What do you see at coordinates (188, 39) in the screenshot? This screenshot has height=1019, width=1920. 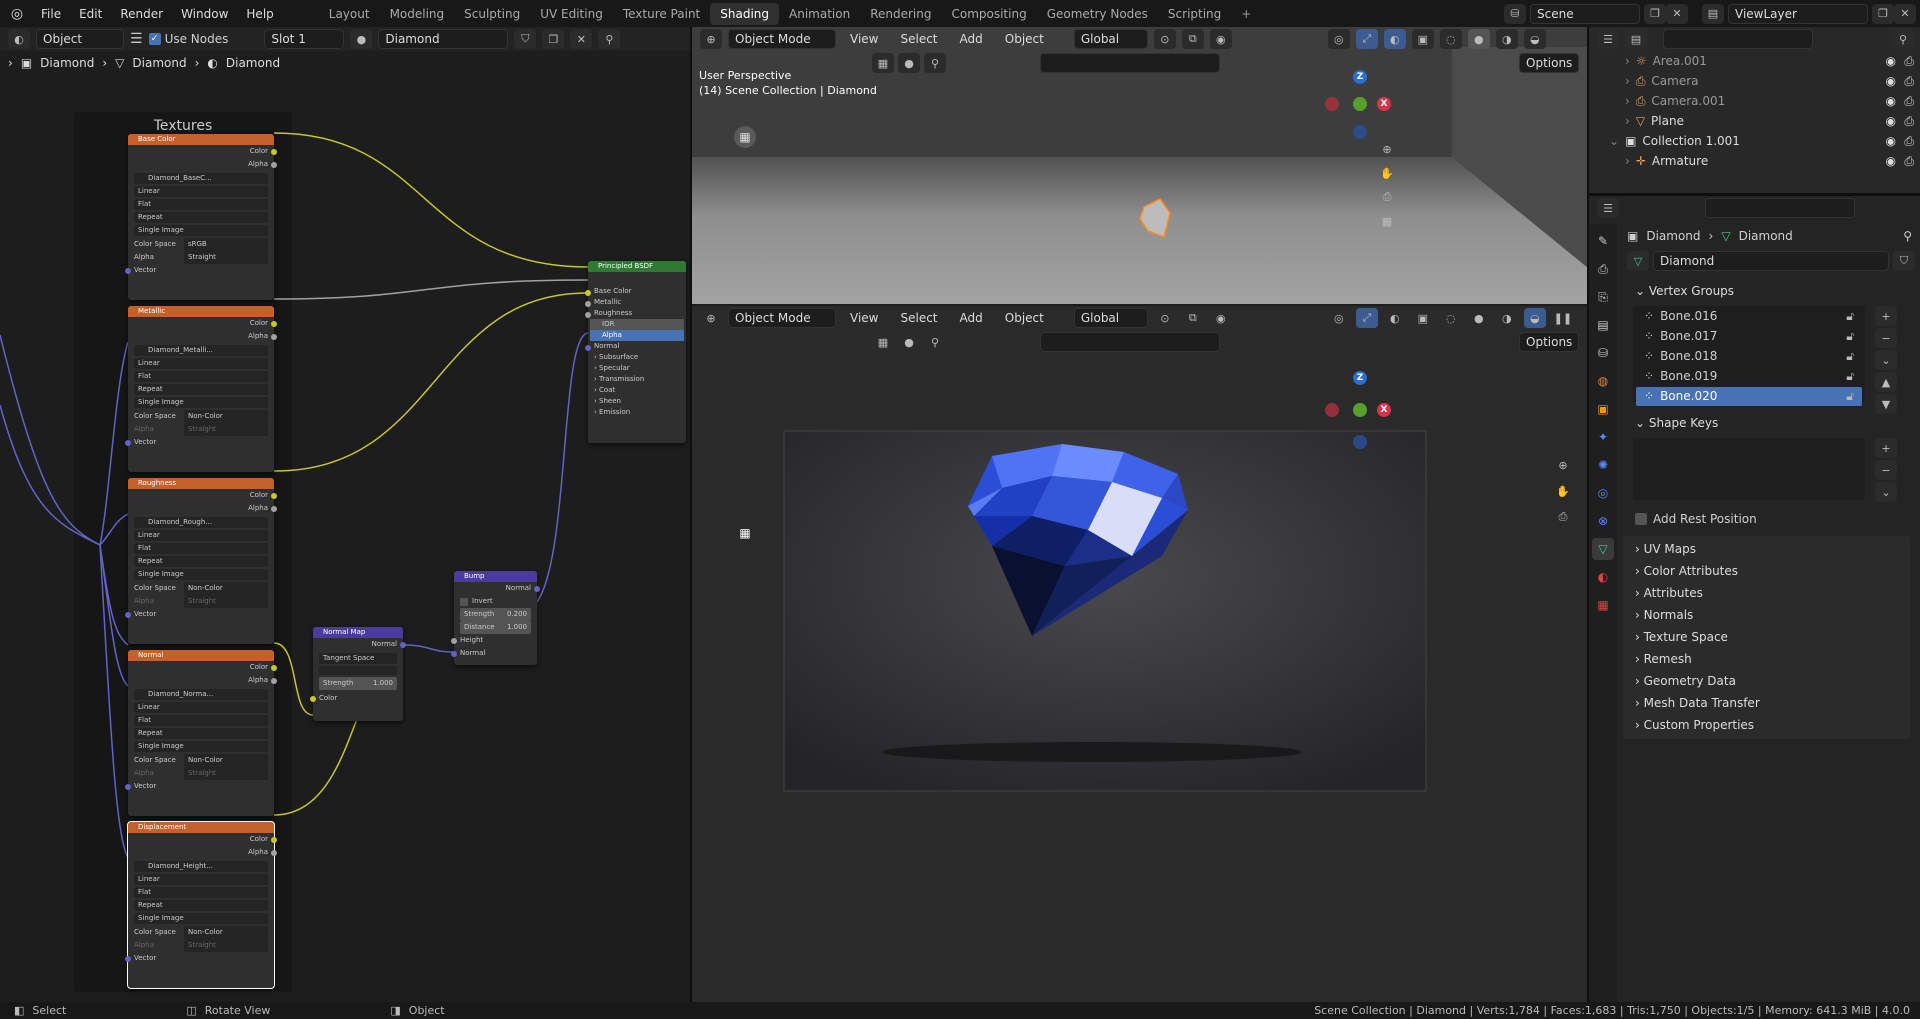 I see `use-nodes-checkbox: ✓ Use Nodes` at bounding box center [188, 39].